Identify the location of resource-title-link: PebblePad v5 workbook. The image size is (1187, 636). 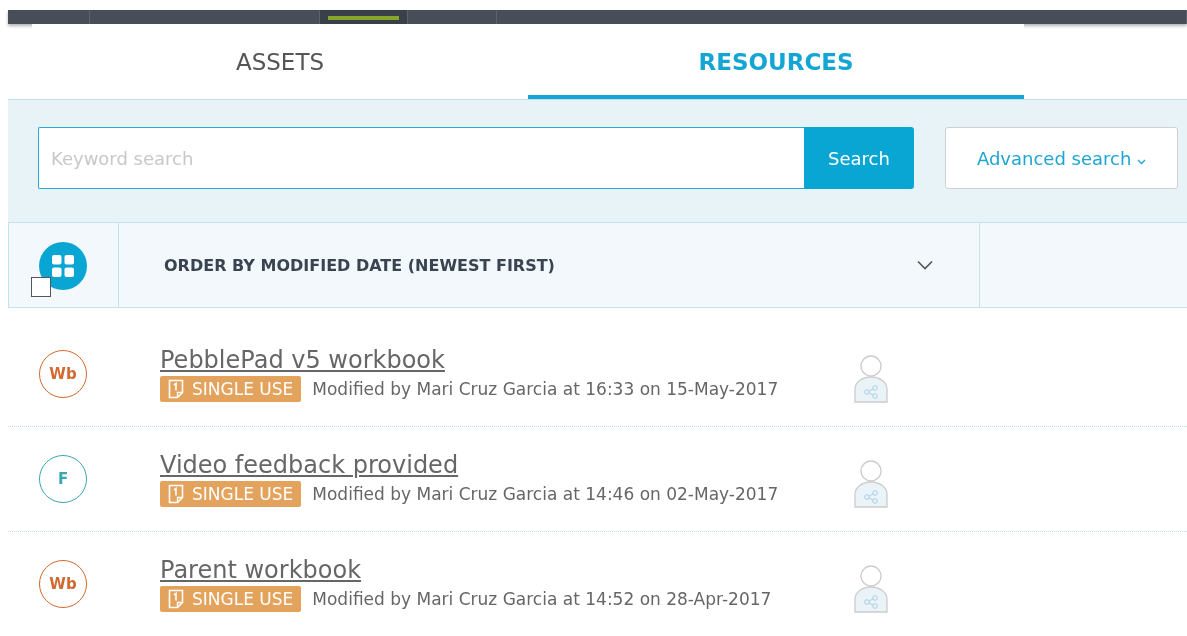
(302, 360).